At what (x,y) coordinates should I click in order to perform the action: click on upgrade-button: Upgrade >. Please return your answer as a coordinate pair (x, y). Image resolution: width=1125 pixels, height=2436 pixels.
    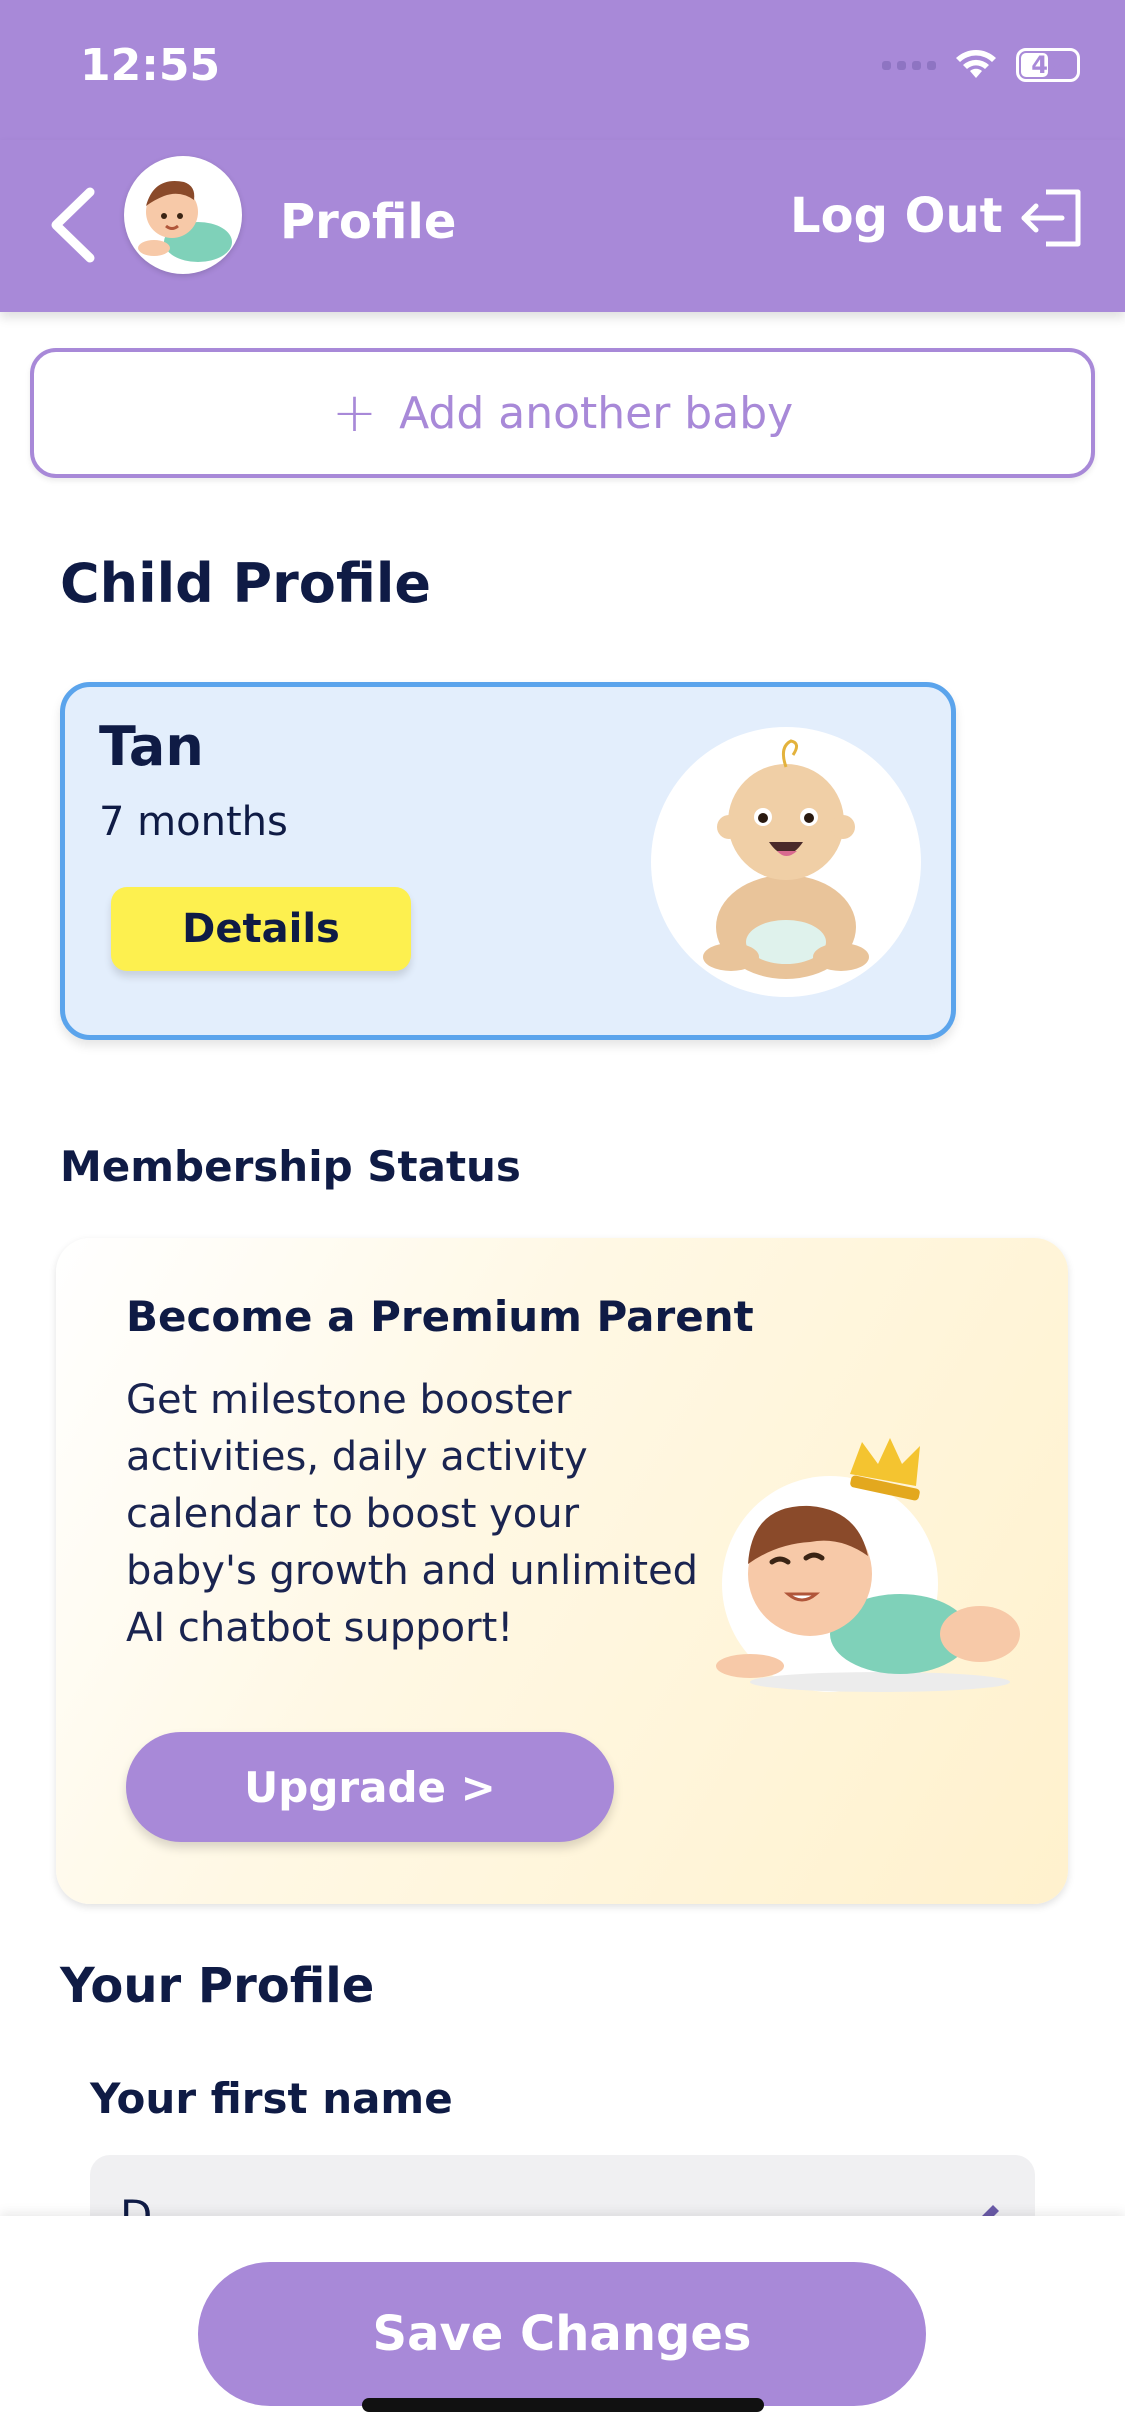
    Looking at the image, I should click on (370, 1787).